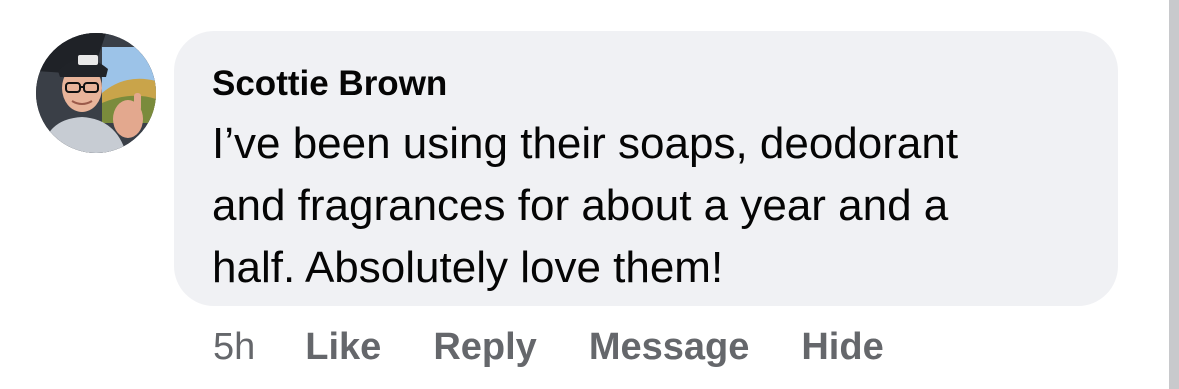  I want to click on message-button: Message, so click(669, 347).